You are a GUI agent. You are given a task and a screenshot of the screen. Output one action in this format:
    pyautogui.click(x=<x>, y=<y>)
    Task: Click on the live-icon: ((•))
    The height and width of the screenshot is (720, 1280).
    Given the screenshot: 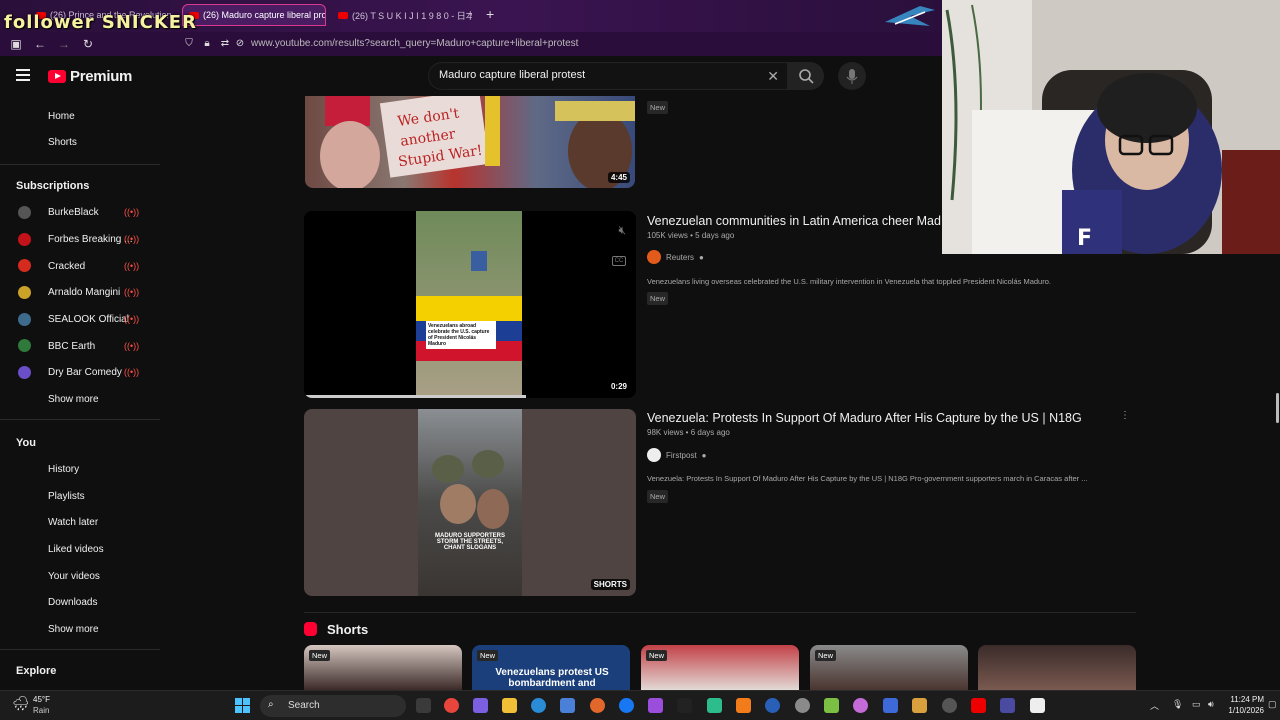 What is the action you would take?
    pyautogui.click(x=132, y=292)
    